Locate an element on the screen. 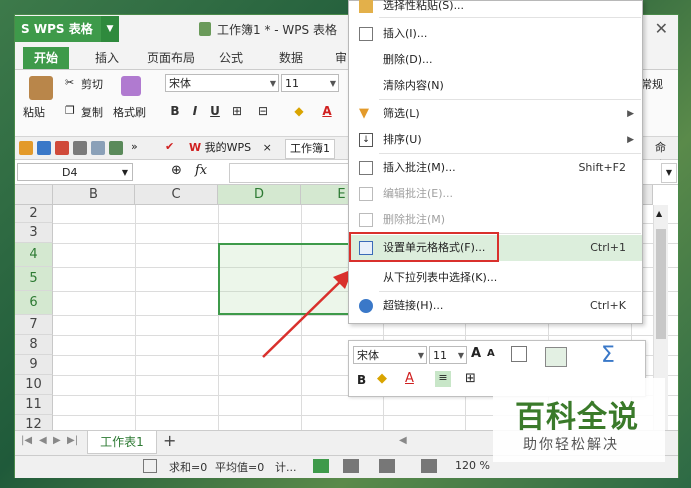 This screenshot has height=488, width=691. row-header-2: 2 is located at coordinates (34, 214).